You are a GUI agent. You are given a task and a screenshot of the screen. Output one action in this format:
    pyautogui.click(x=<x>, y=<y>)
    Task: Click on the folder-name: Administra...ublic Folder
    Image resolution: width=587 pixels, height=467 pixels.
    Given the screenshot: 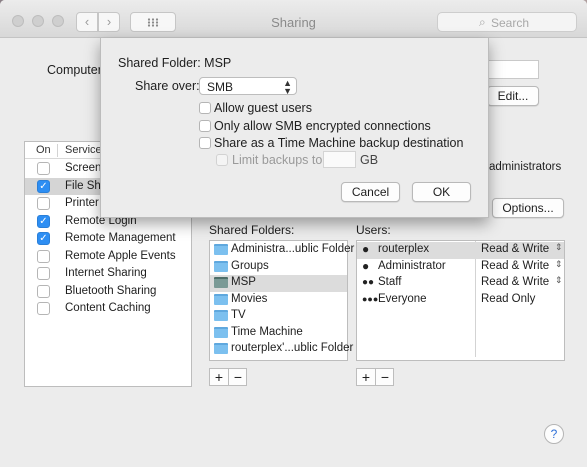 What is the action you would take?
    pyautogui.click(x=293, y=249)
    